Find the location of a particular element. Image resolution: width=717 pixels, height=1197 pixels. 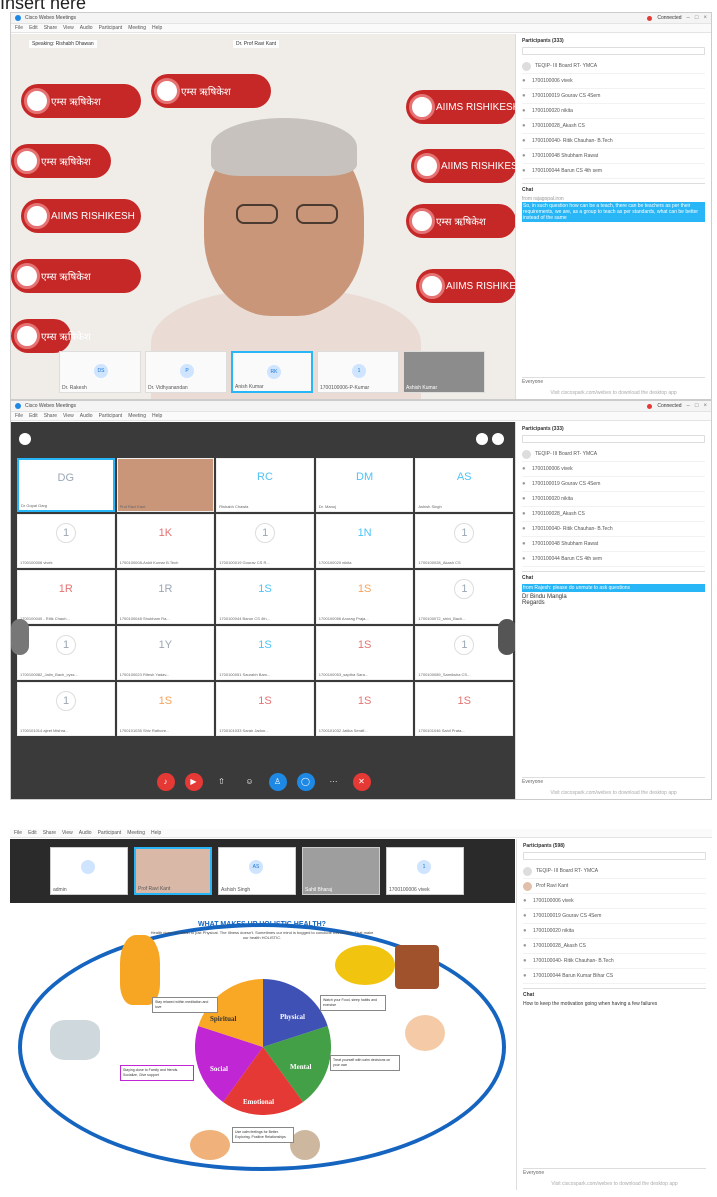

menu-audio: Audio is located at coordinates (85, 833).